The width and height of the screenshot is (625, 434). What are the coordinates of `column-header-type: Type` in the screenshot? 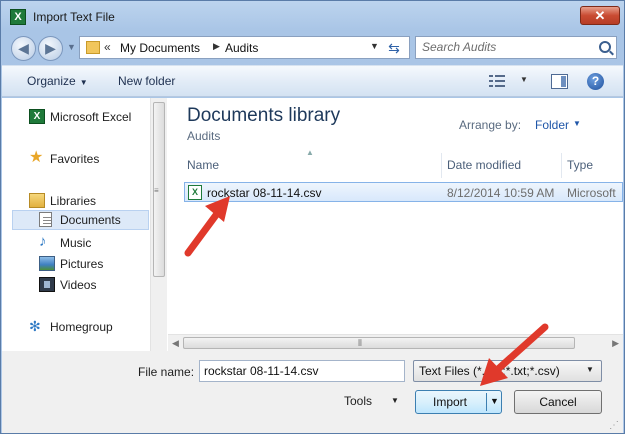 It's located at (592, 165).